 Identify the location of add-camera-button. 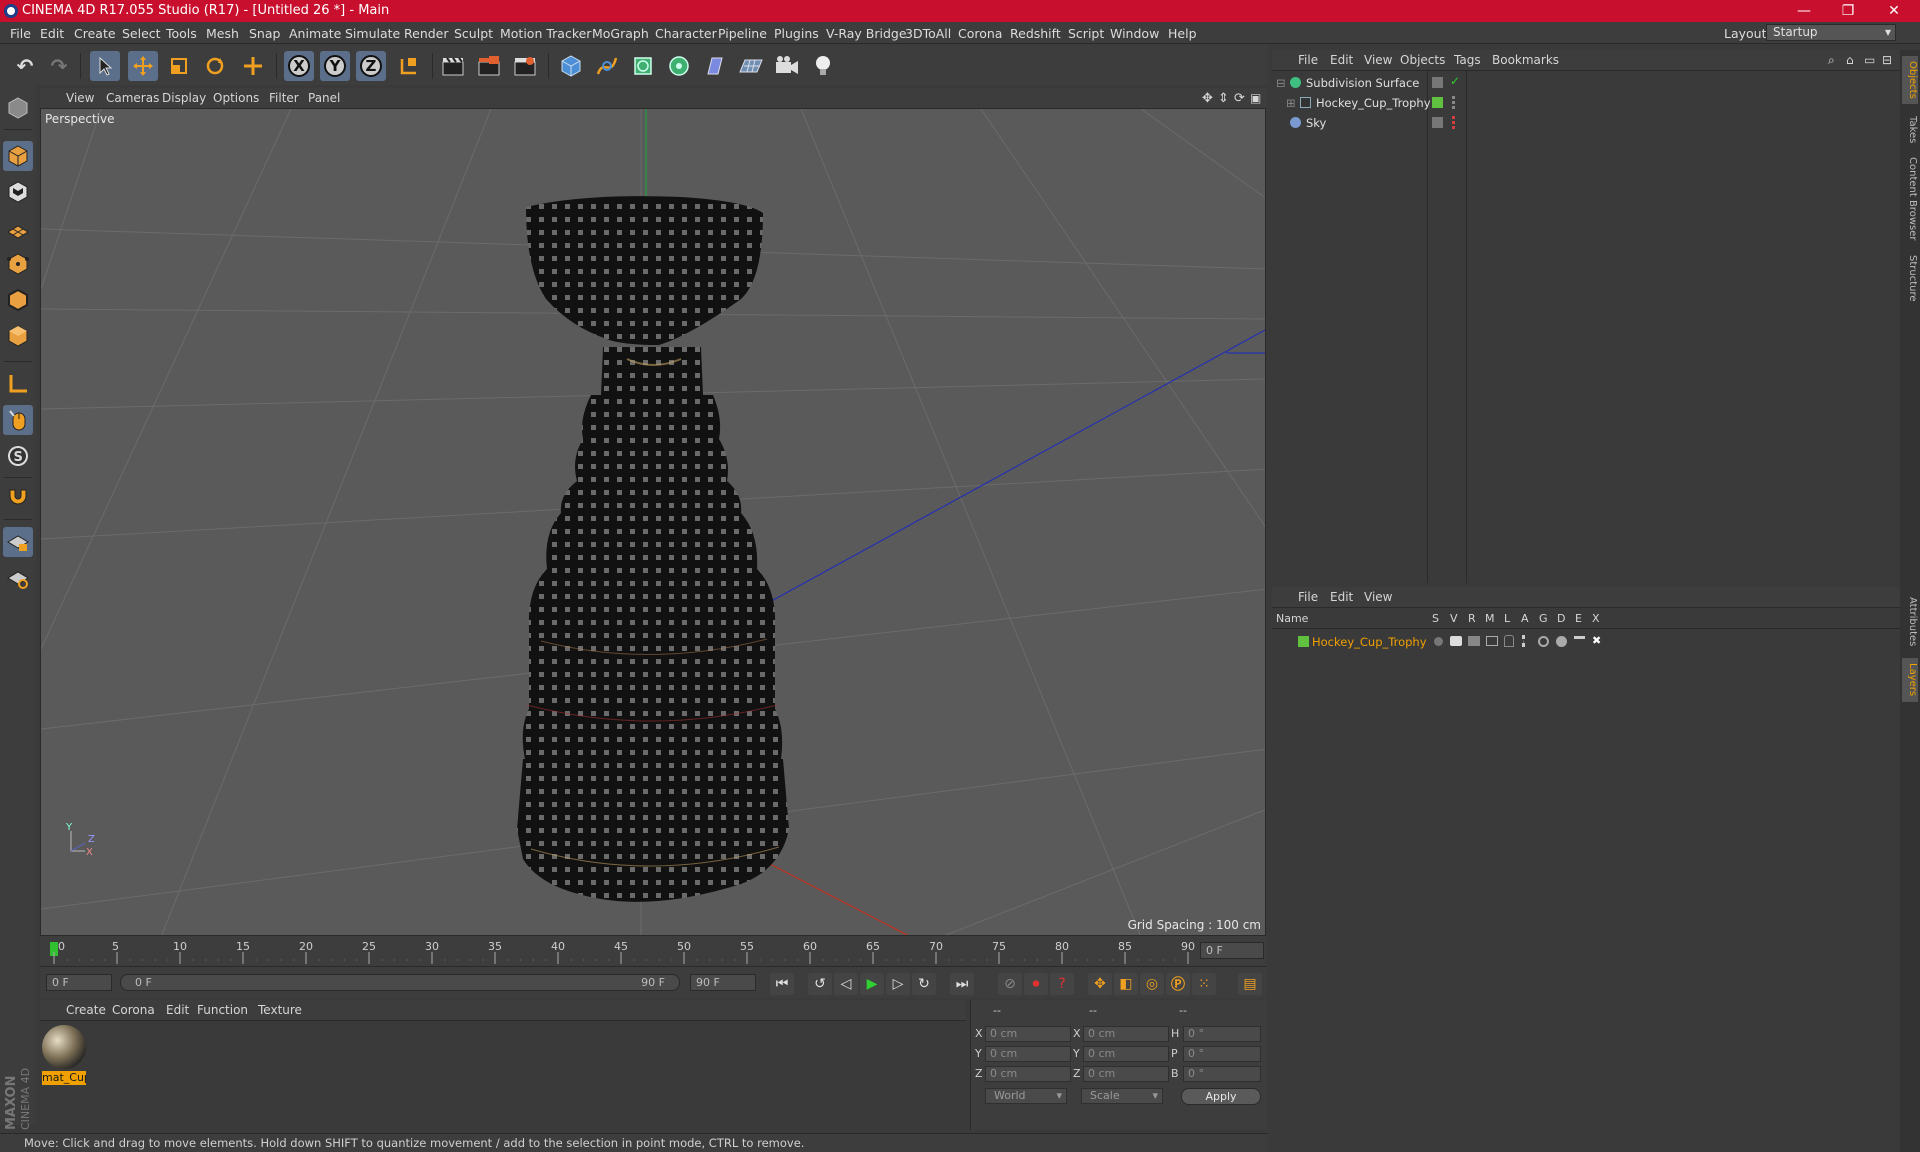
(787, 66).